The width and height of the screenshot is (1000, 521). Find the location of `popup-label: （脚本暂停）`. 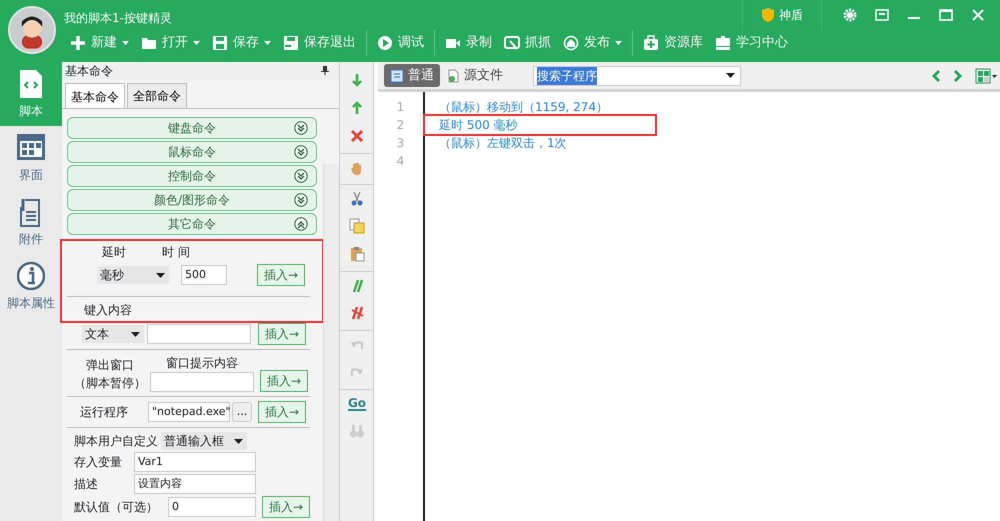

popup-label: （脚本暂停） is located at coordinates (110, 383).